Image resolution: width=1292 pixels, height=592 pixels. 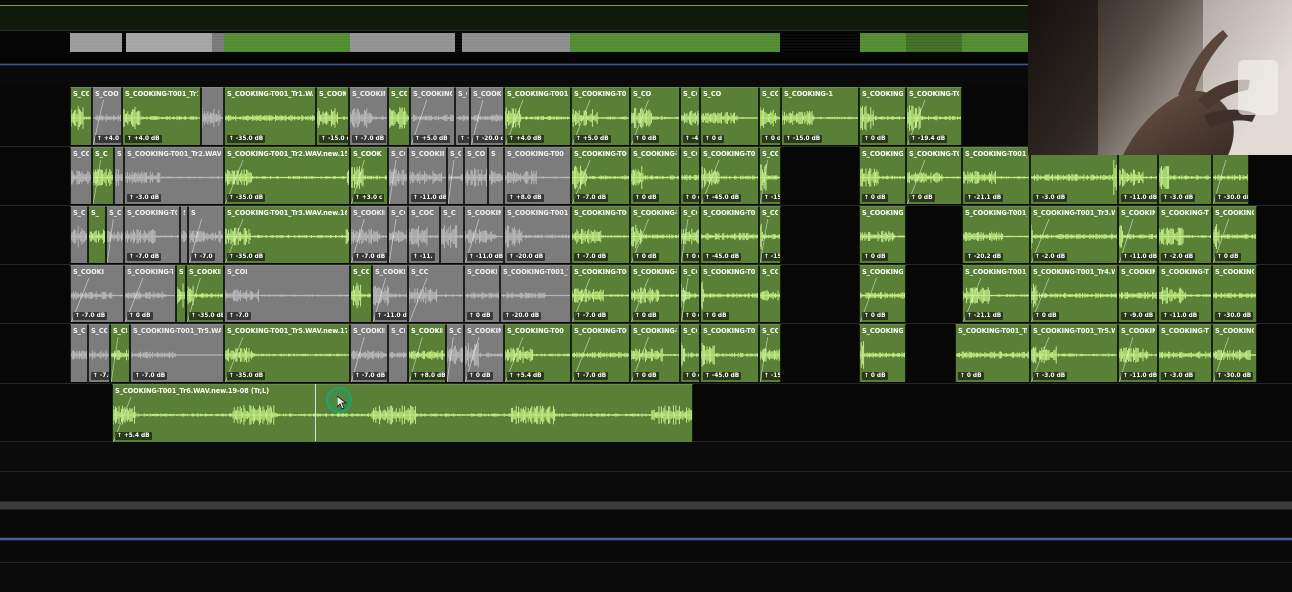 I want to click on audio-clip: S_COOKING-T001_Tr1 ↑ -19.4 dB, so click(x=934, y=116).